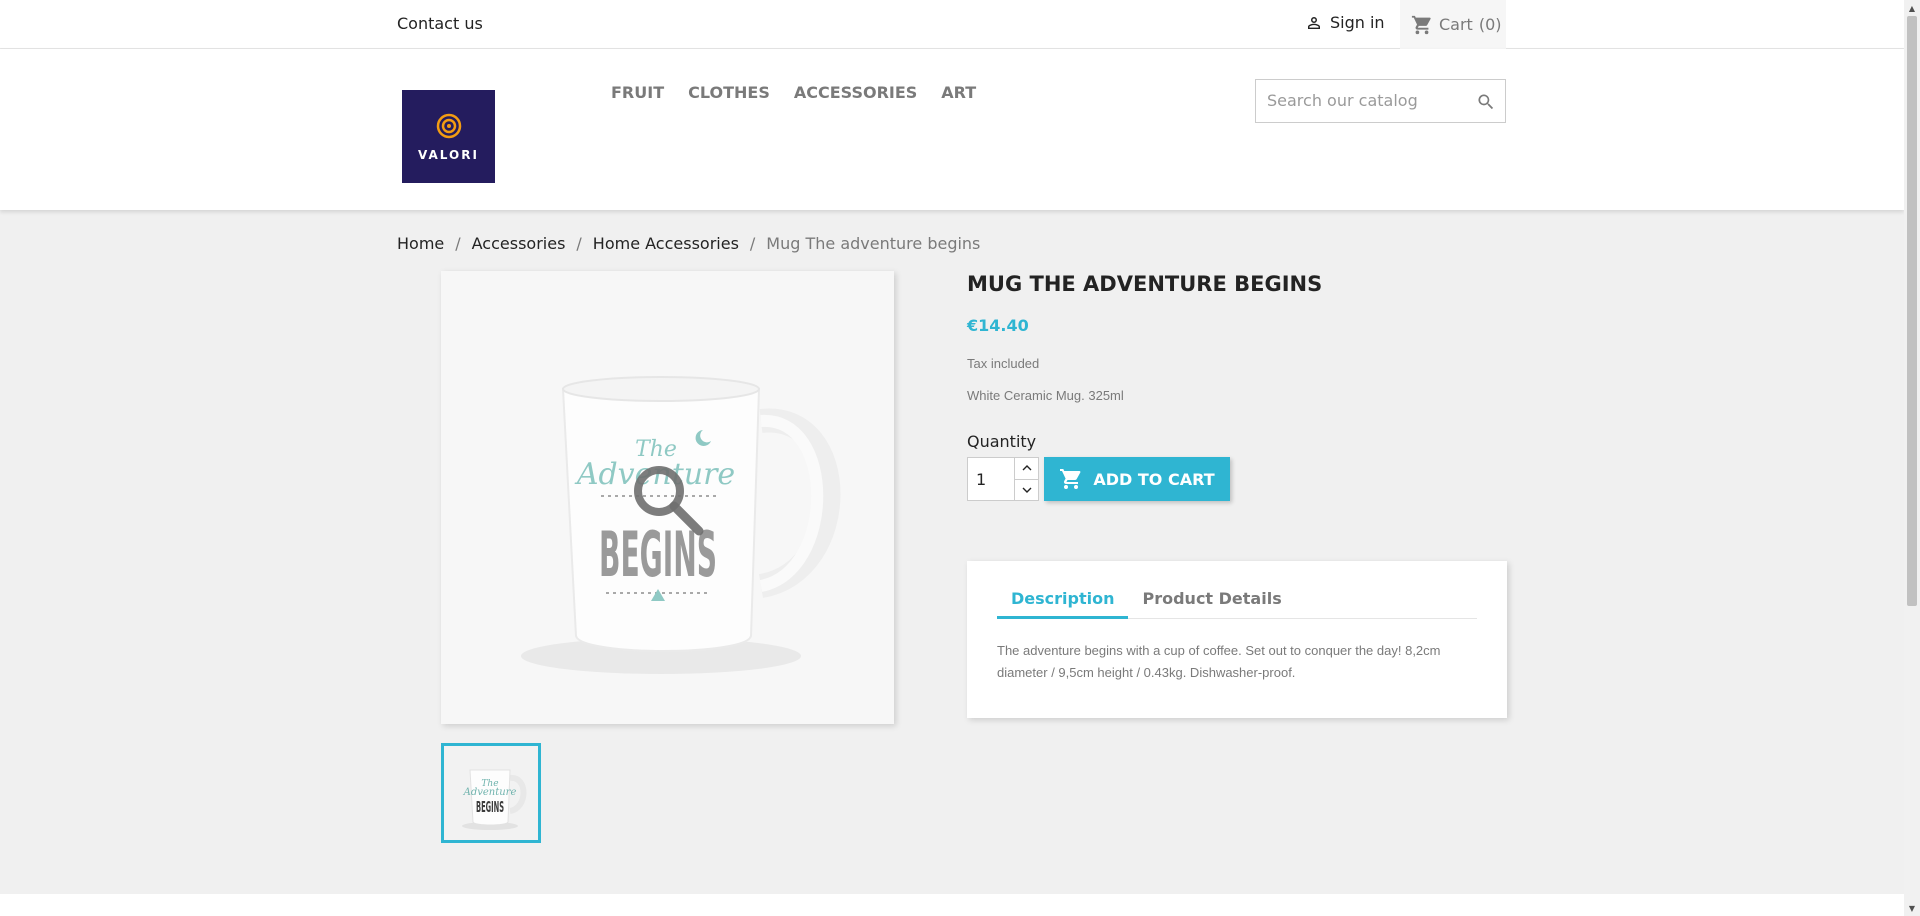  What do you see at coordinates (420, 243) in the screenshot?
I see `breadcrumb-home: Home` at bounding box center [420, 243].